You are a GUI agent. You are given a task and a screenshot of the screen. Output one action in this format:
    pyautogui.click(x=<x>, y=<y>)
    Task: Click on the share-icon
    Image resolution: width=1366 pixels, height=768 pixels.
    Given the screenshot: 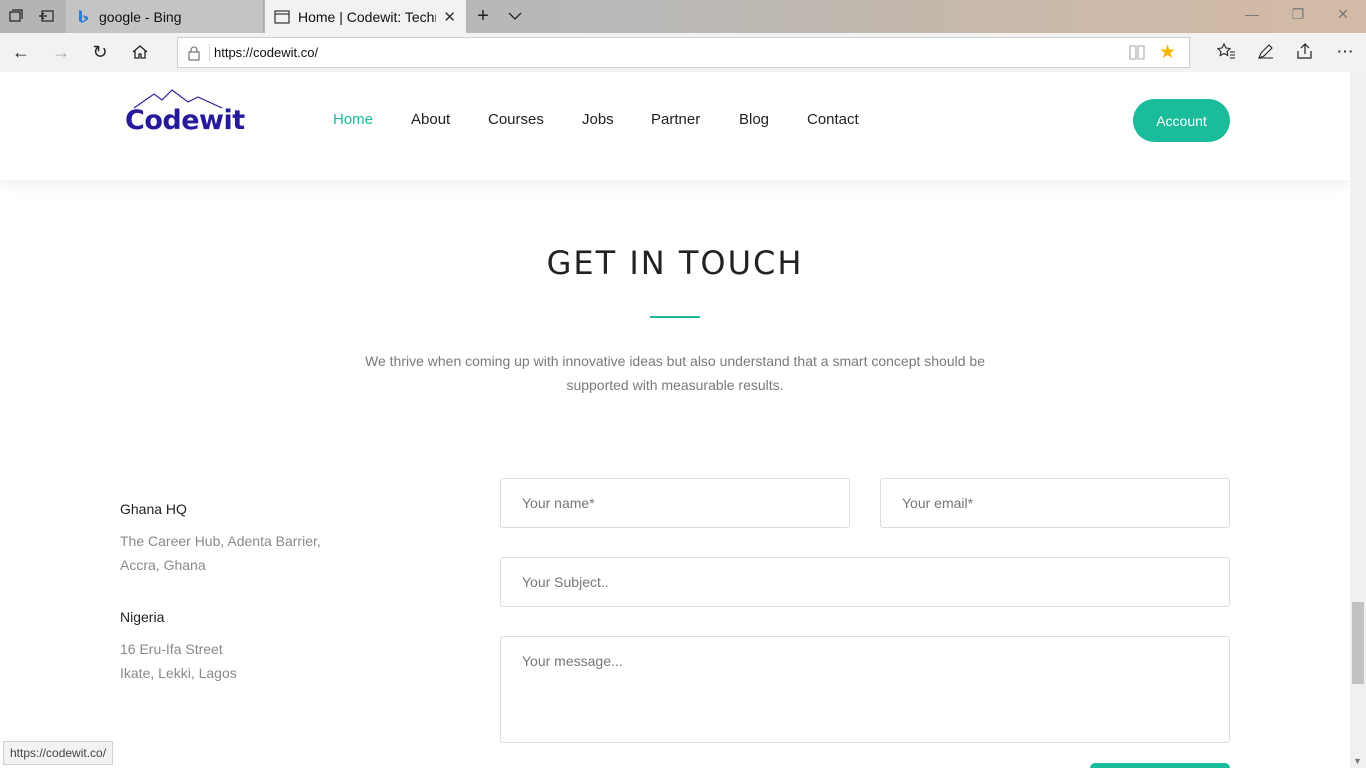 What is the action you would take?
    pyautogui.click(x=1305, y=53)
    